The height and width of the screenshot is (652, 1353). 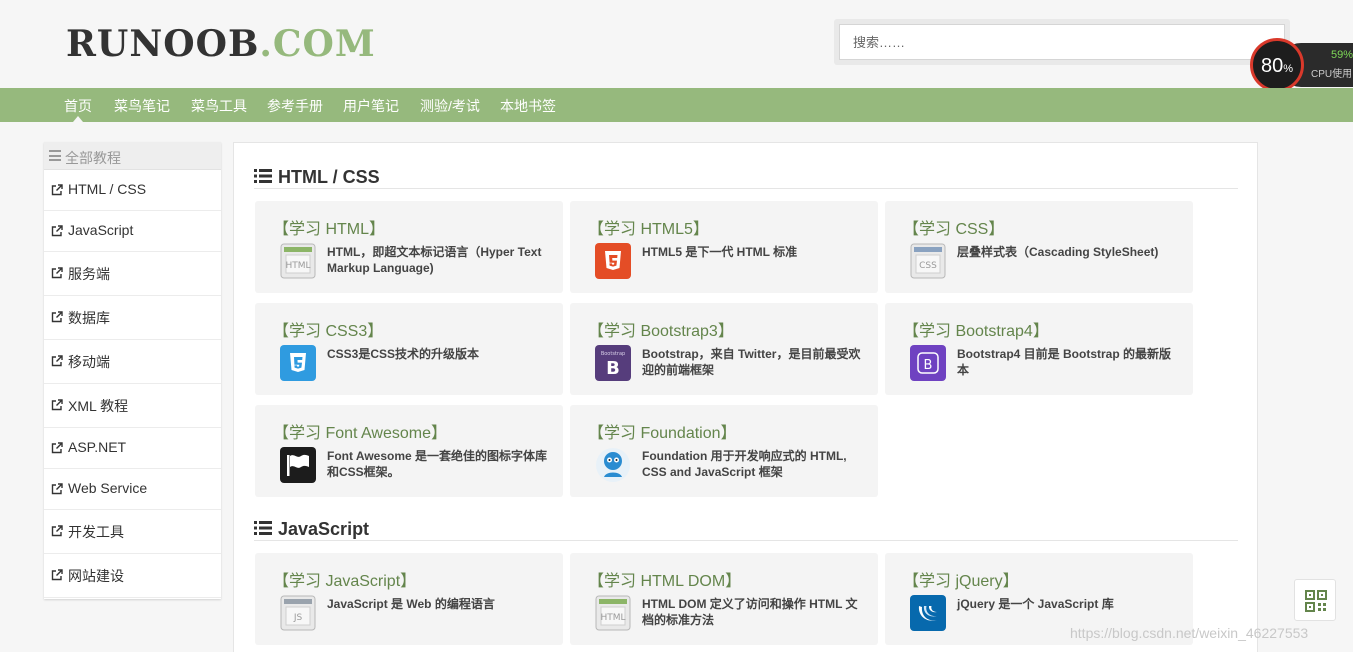 What do you see at coordinates (108, 488) in the screenshot?
I see `sidebar-item-label: Web Service` at bounding box center [108, 488].